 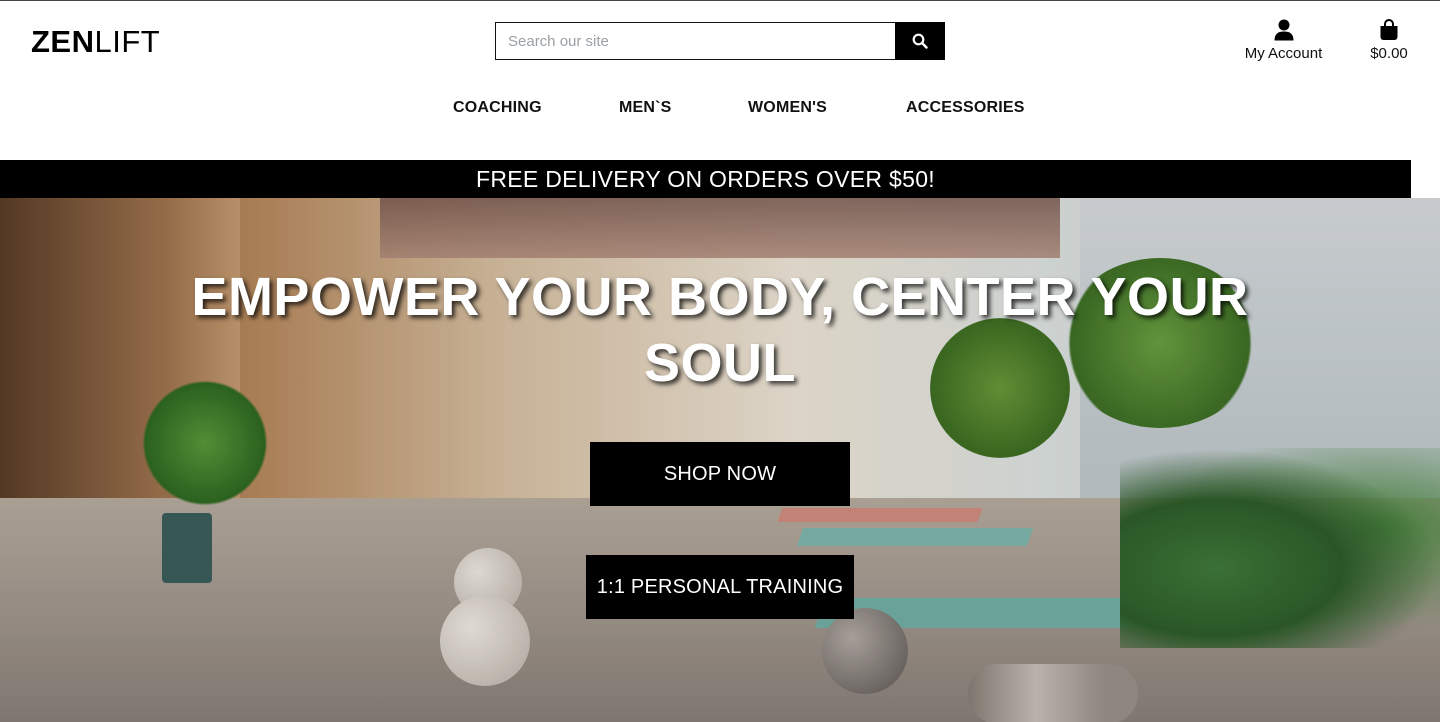 I want to click on my-account-link: My Account, so click(x=1283, y=40).